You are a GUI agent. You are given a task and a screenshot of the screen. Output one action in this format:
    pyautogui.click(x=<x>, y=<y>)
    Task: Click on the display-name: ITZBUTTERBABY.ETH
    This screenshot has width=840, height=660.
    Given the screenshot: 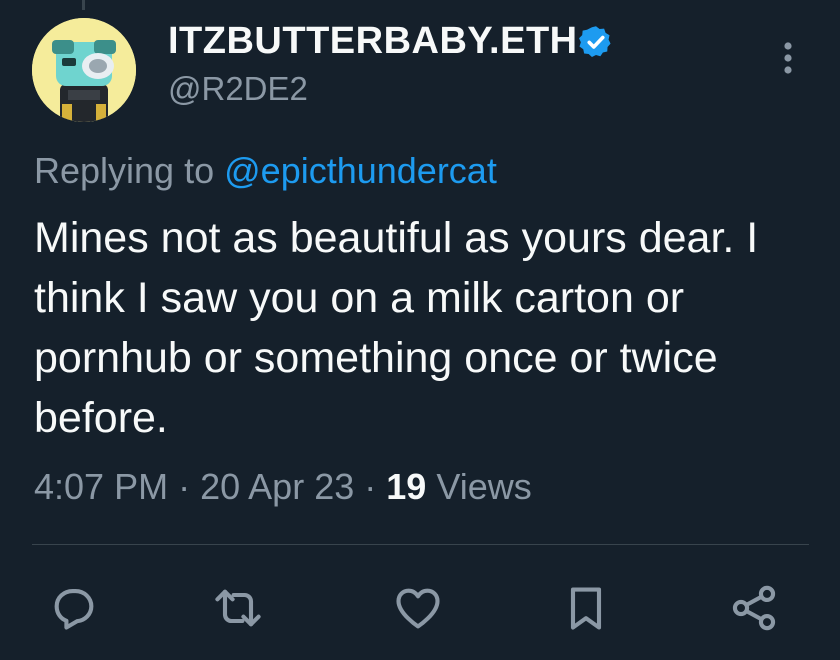 What is the action you would take?
    pyautogui.click(x=373, y=41)
    